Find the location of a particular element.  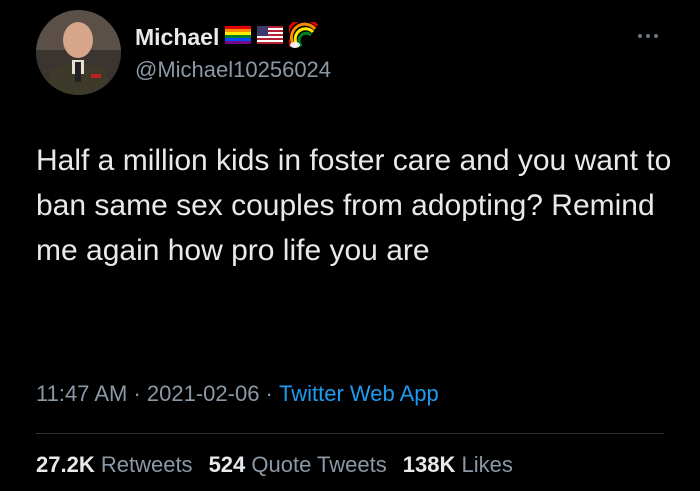

author-name-row: Michael is located at coordinates (227, 35).